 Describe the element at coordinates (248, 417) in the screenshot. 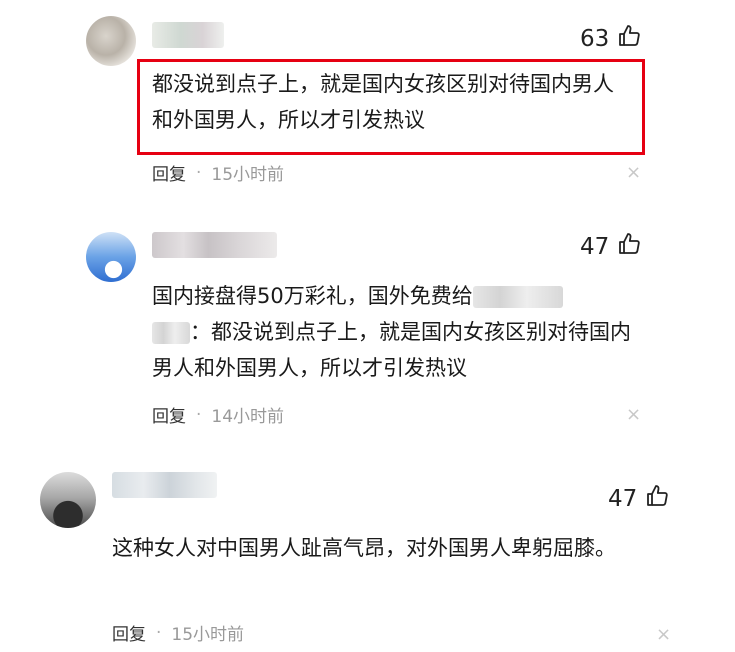

I see `timestamp: 14小时前` at that location.